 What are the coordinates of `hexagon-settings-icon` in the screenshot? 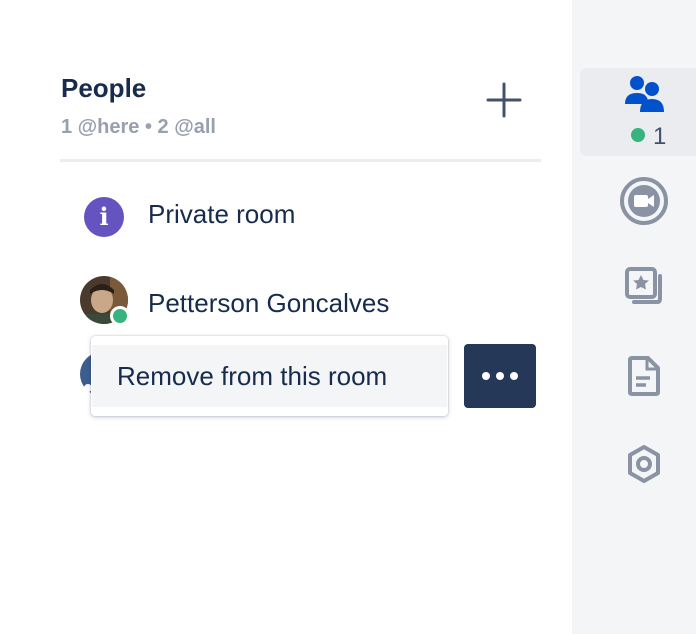 It's located at (644, 464).